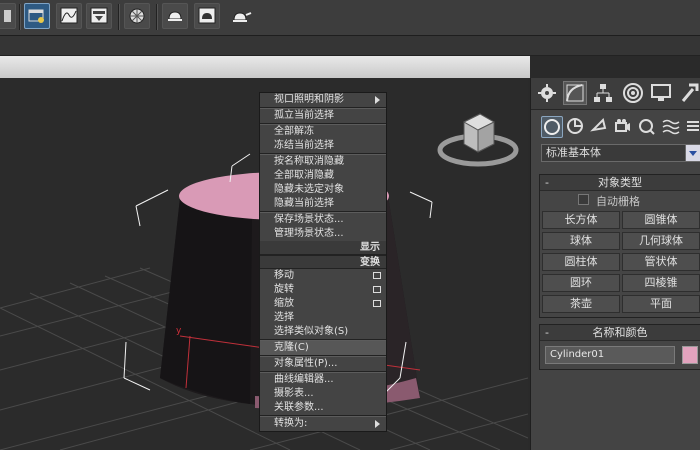 Image resolution: width=700 pixels, height=450 pixels. What do you see at coordinates (478, 142) in the screenshot?
I see `viewcube` at bounding box center [478, 142].